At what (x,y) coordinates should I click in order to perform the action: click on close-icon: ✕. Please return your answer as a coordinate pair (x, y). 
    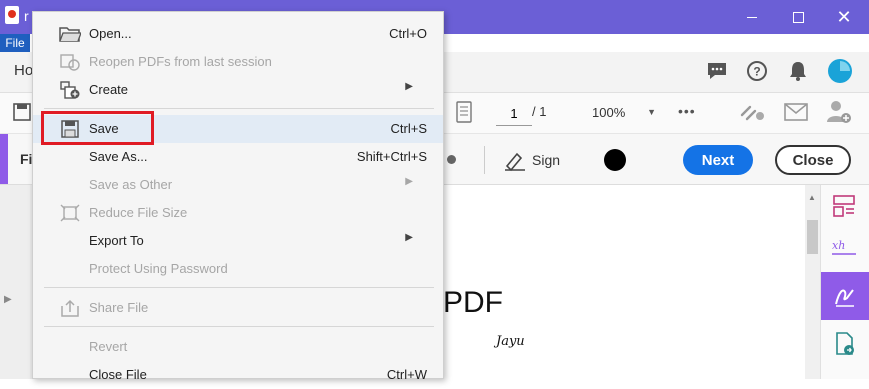
    Looking at the image, I should click on (844, 17).